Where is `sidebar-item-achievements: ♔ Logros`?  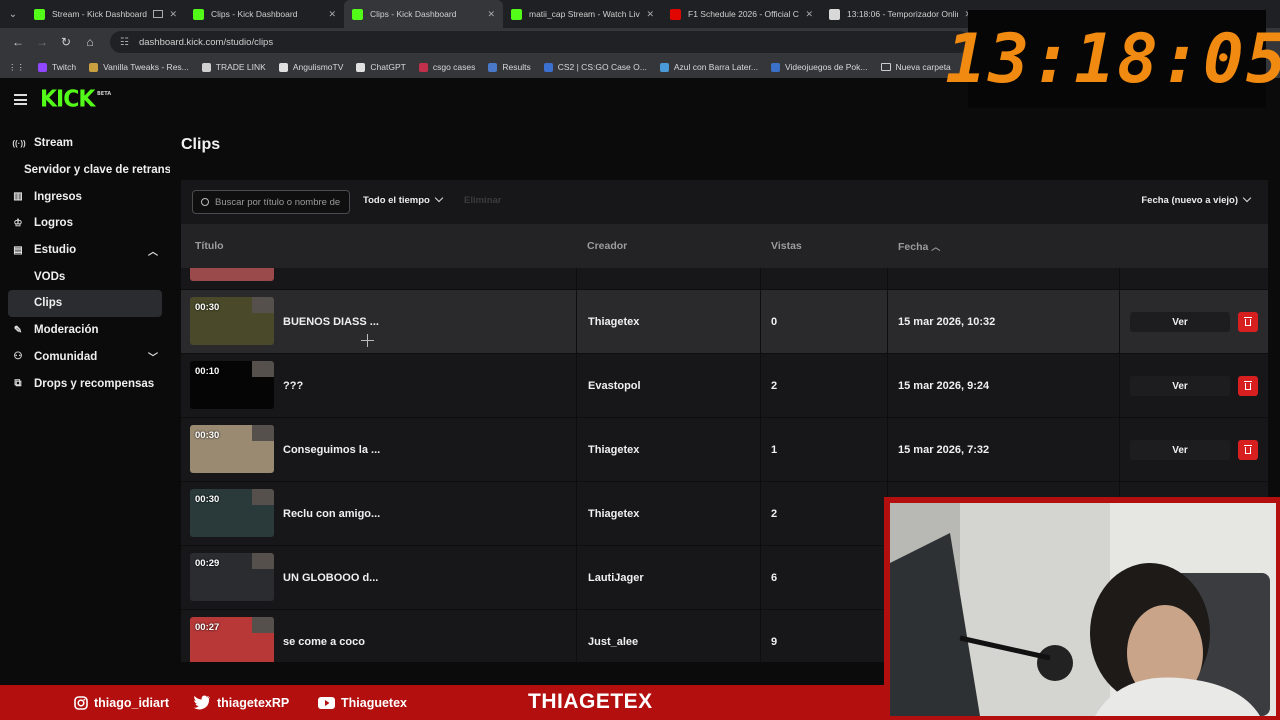 sidebar-item-achievements: ♔ Logros is located at coordinates (85, 223).